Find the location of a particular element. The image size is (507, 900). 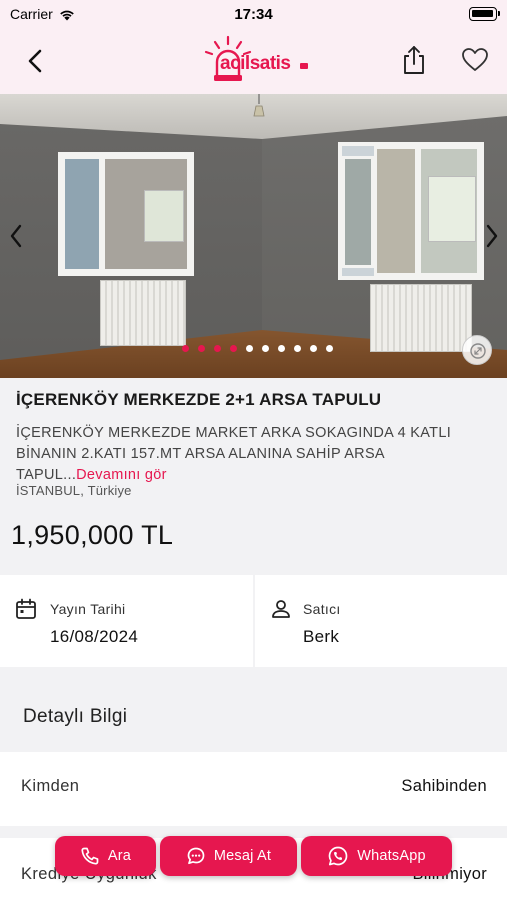

logo-wordmark: acilsatis is located at coordinates (255, 63).